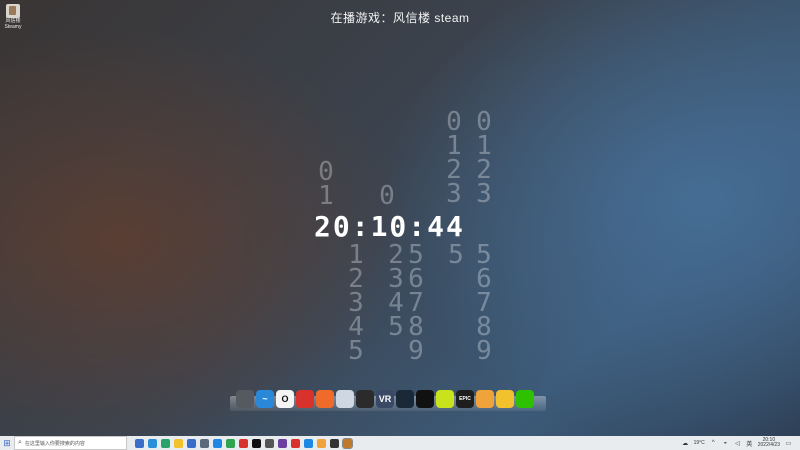 The image size is (800, 450). I want to click on search-placeholder: 在这里输入你要搜索的内容, so click(54, 443).